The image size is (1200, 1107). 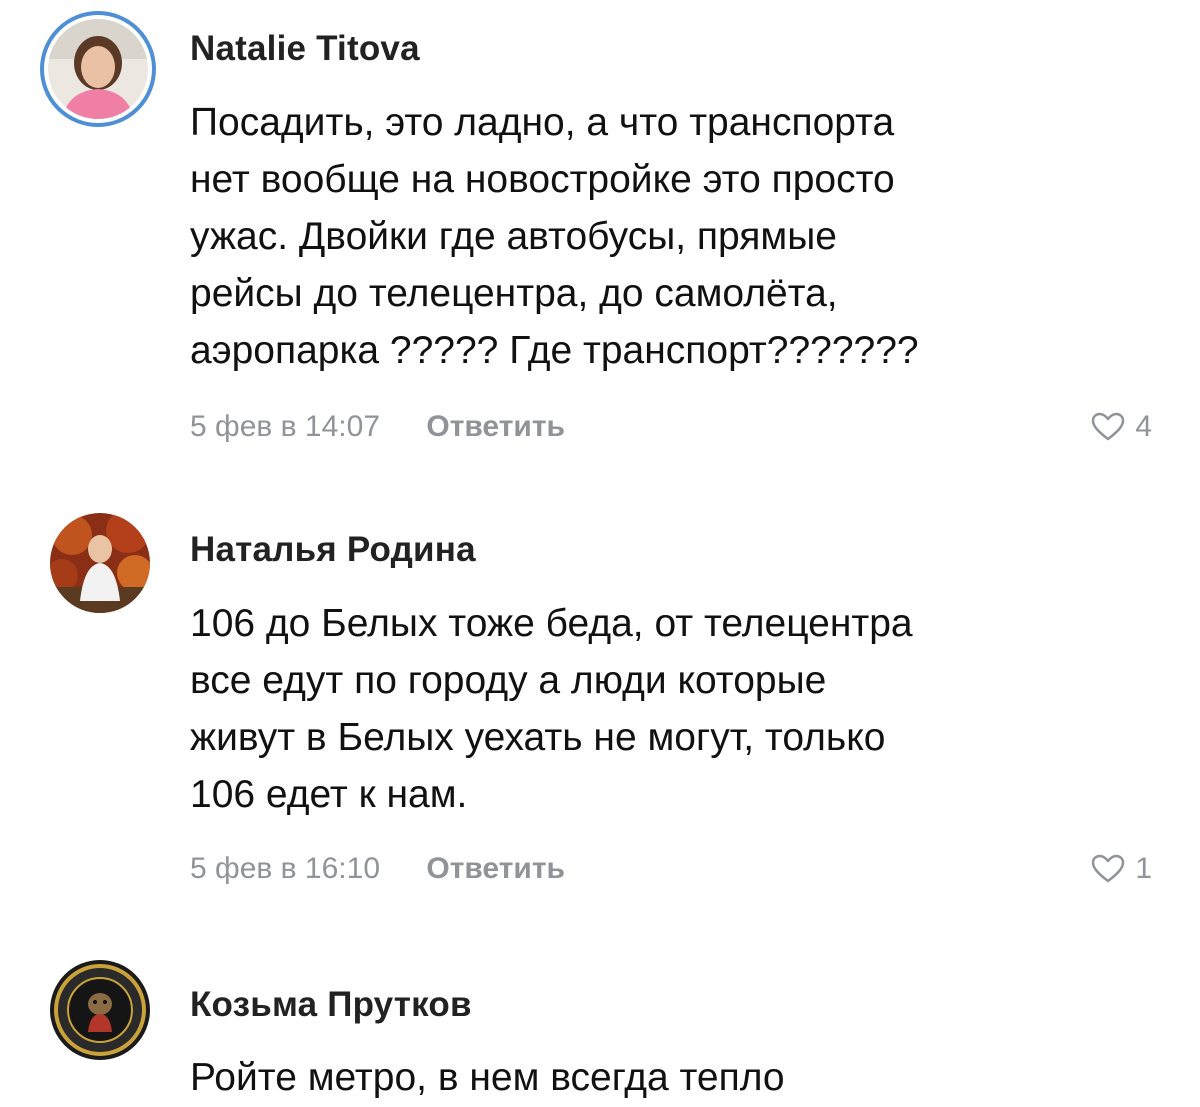 I want to click on comment-author: Наталья Родина, so click(x=333, y=550).